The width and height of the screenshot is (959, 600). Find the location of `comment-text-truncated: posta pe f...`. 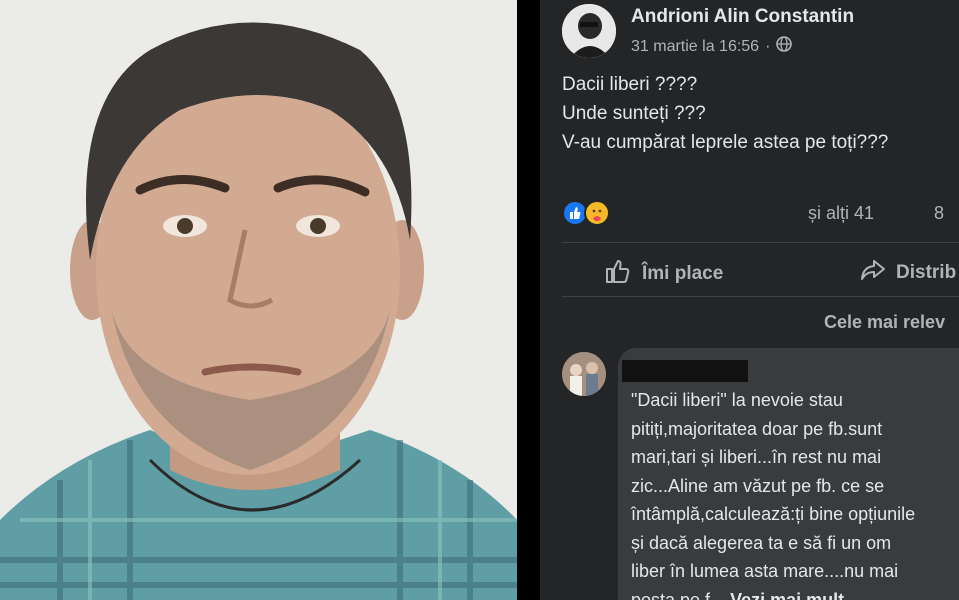

comment-text-truncated: posta pe f... is located at coordinates (678, 594).